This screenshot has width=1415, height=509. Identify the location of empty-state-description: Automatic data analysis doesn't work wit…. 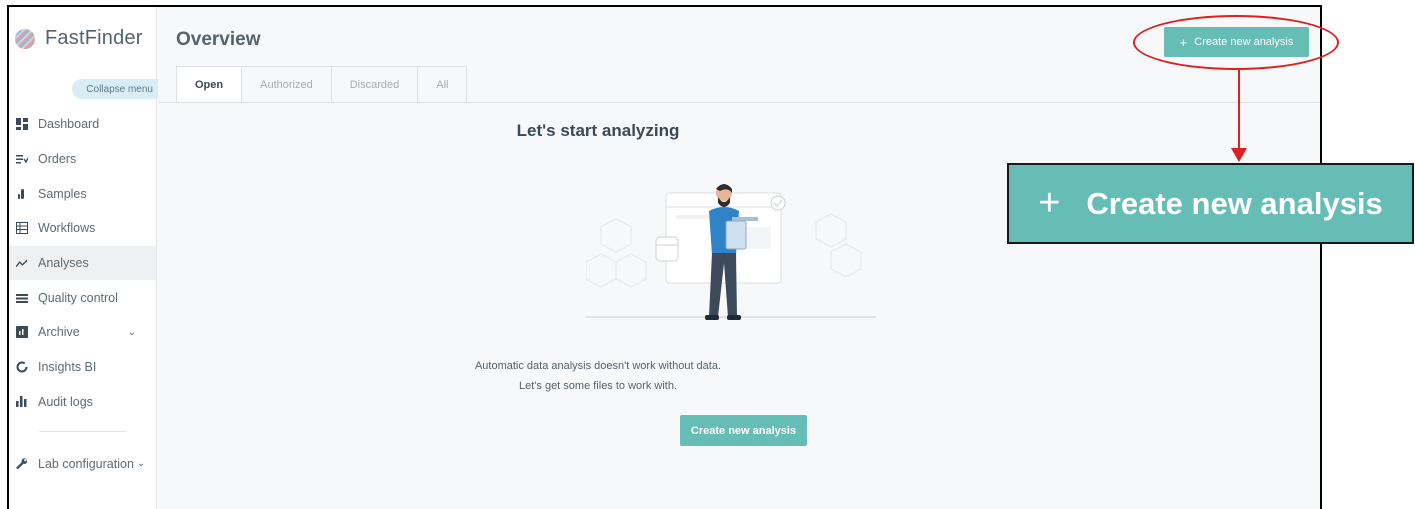
(598, 376).